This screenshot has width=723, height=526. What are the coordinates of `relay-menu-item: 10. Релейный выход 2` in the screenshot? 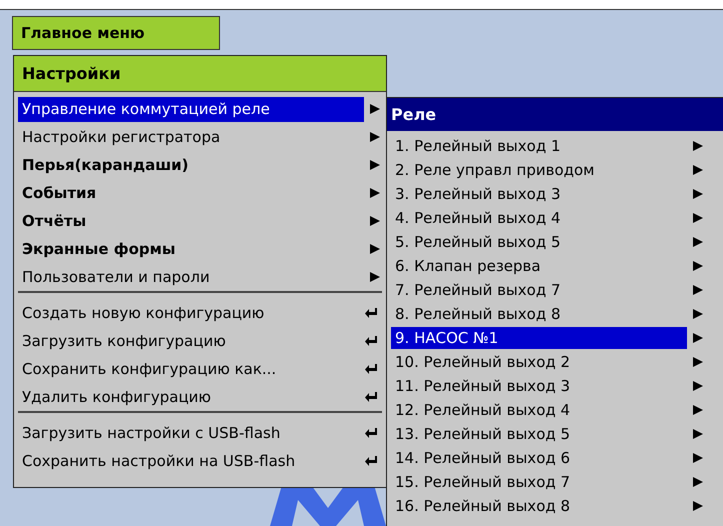 It's located at (539, 362).